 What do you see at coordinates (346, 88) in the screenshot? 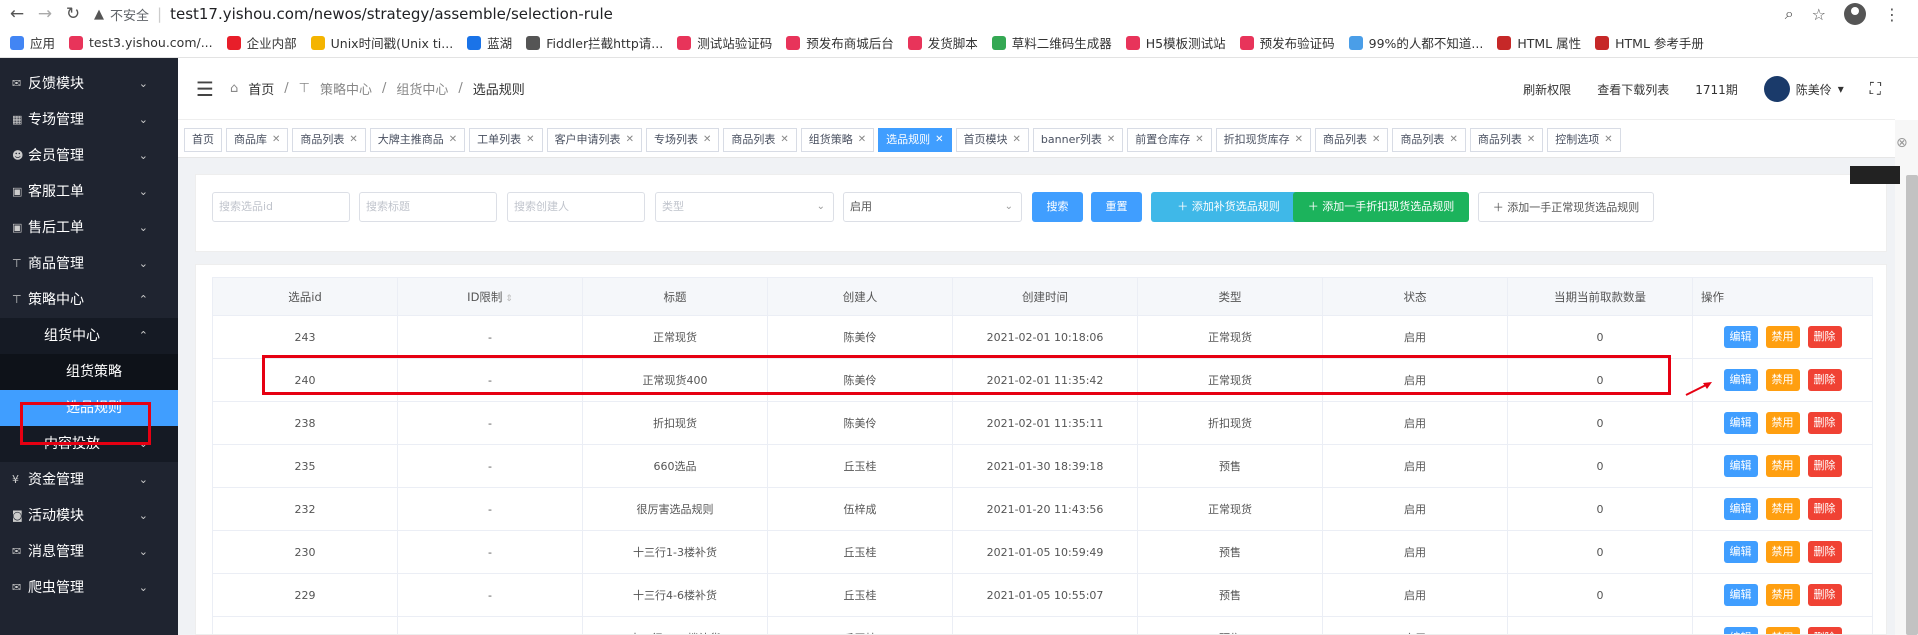
I see `breadcrumb-strategy: 策略中心` at bounding box center [346, 88].